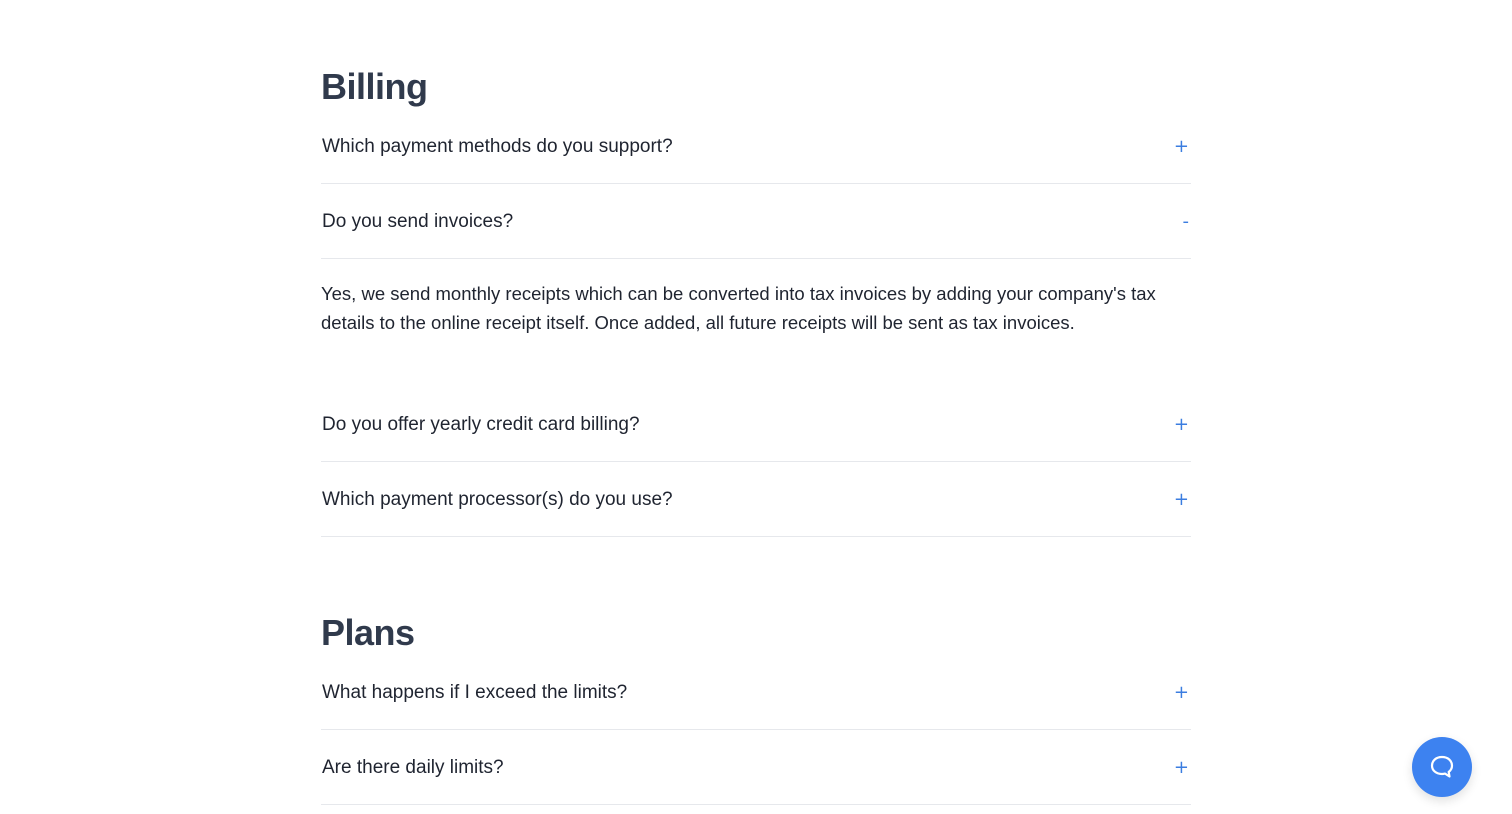 The height and width of the screenshot is (814, 1512). I want to click on faq-item-payment-processors: Which payment processor(s) do you use? +, so click(756, 500).